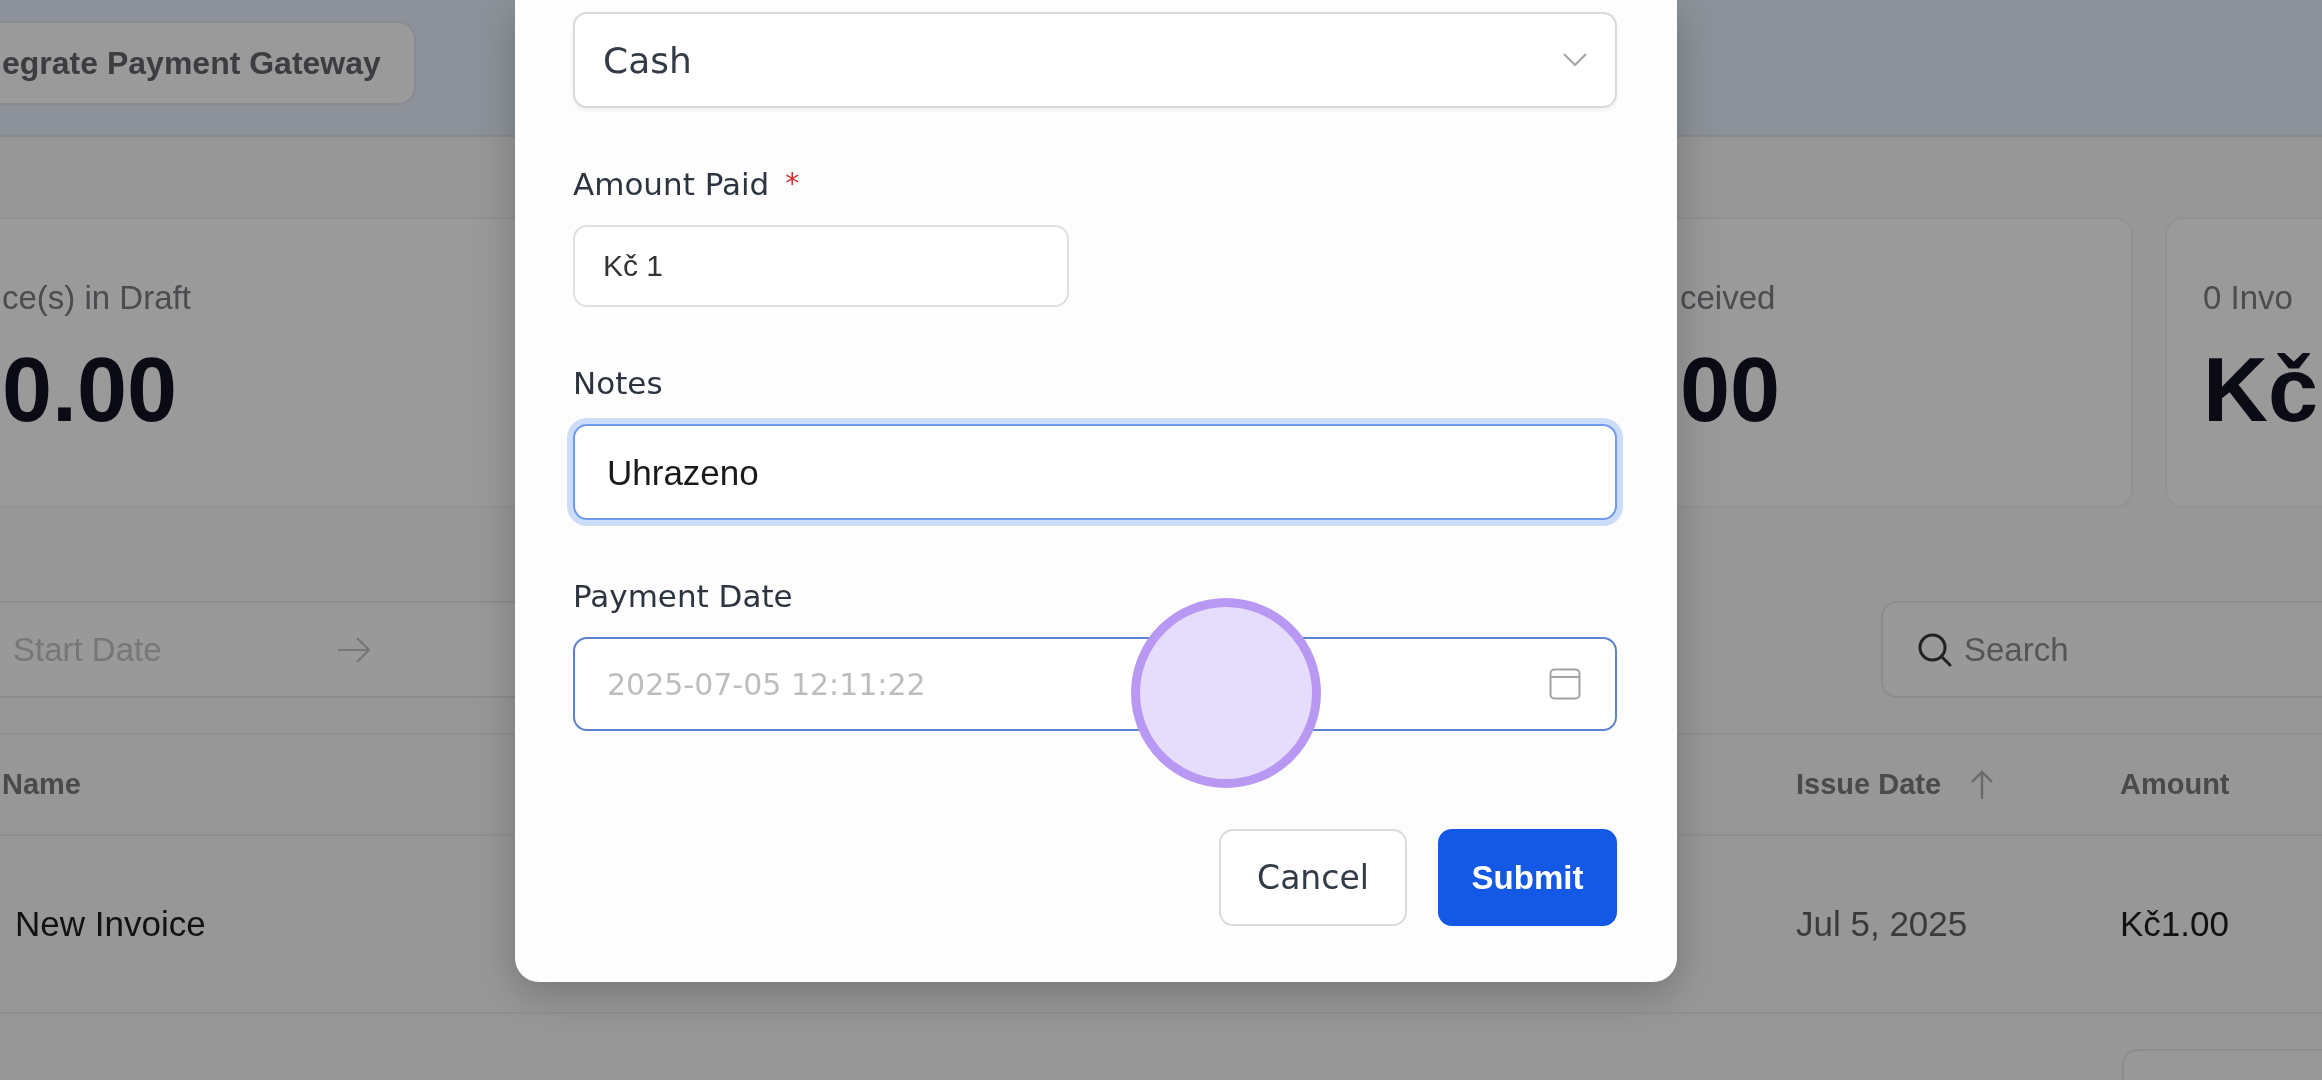  What do you see at coordinates (618, 383) in the screenshot?
I see `field-label: Notes` at bounding box center [618, 383].